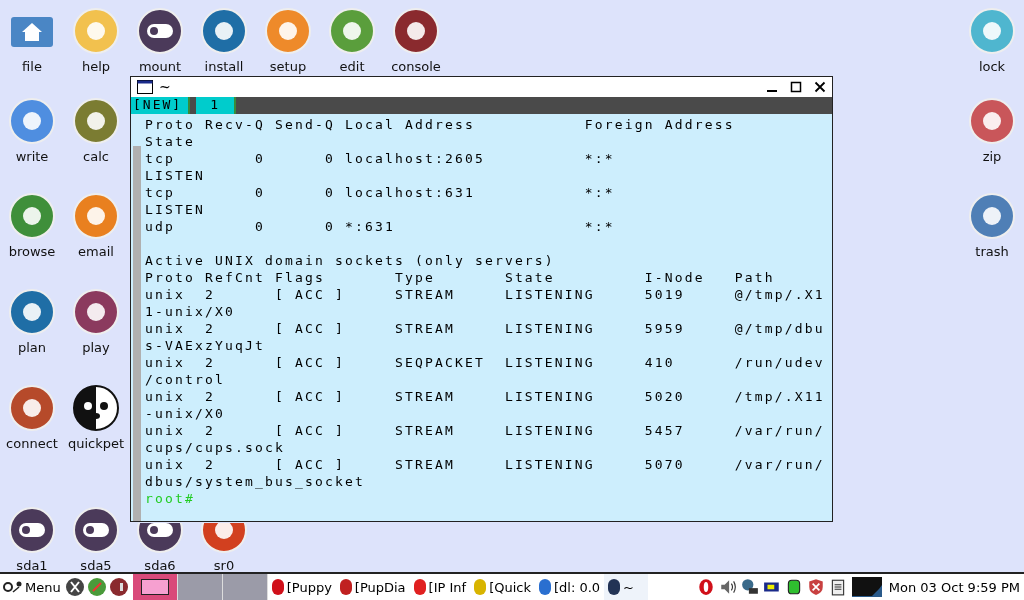  I want to click on terminal-line: tcp 0 0 localhost:631 *:*, so click(380, 192).